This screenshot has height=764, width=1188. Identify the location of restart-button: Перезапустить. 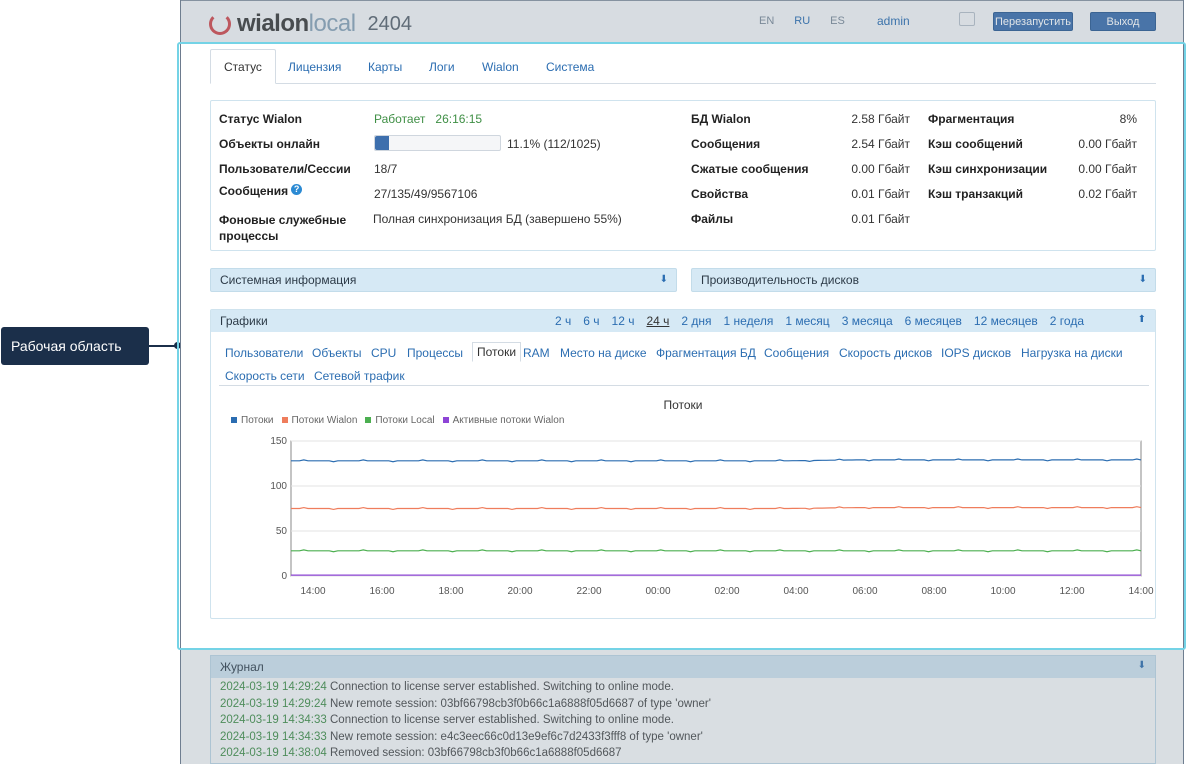
(1033, 21).